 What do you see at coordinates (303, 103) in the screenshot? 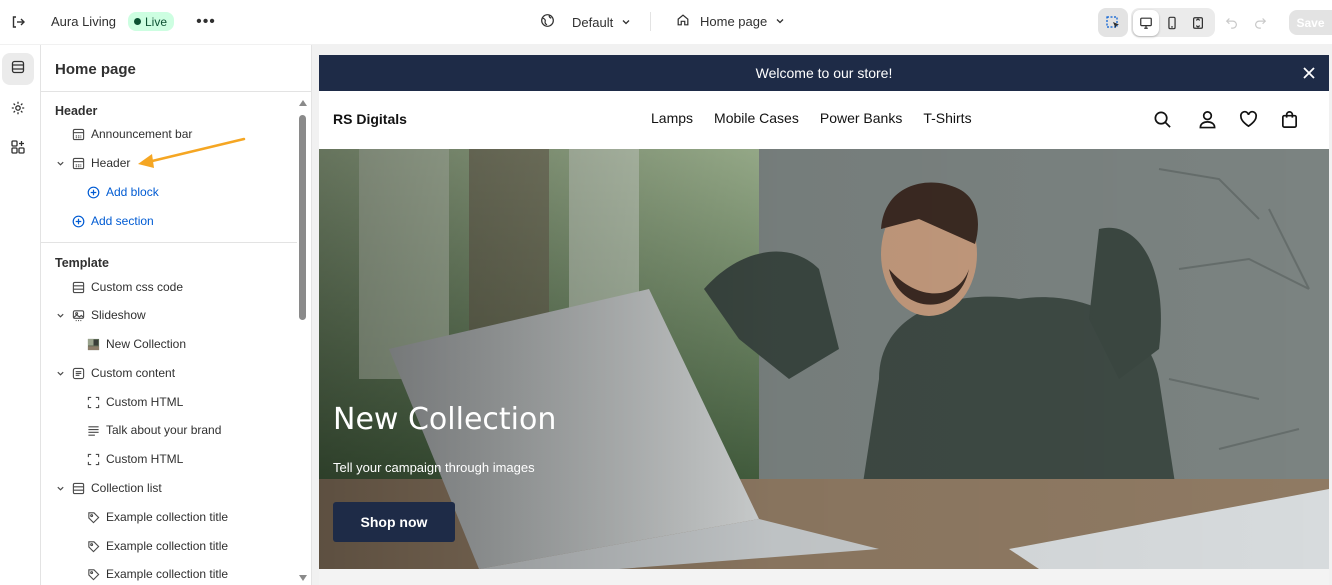
I see `scroll-up-arrow-icon` at bounding box center [303, 103].